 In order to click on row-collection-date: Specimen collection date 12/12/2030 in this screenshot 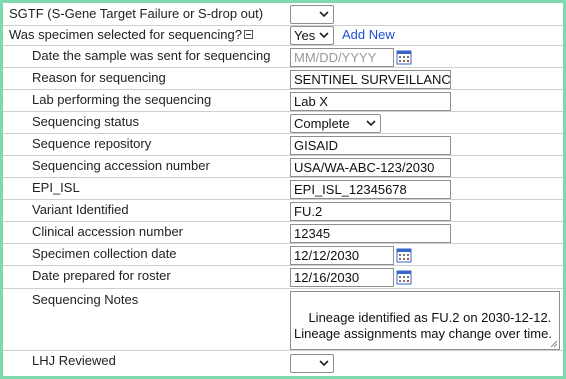, I will do `click(283, 255)`.